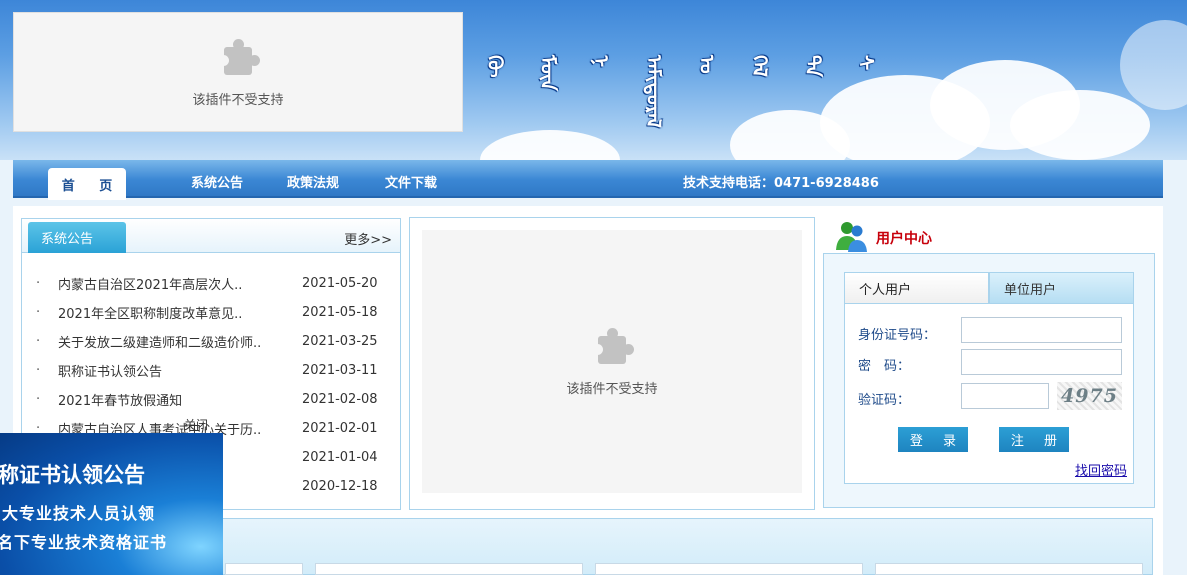 This screenshot has height=575, width=1187. I want to click on login-form: 身份证号码： 密 码： 验证码： 4975 登 录 注 册 找回密码, so click(989, 393).